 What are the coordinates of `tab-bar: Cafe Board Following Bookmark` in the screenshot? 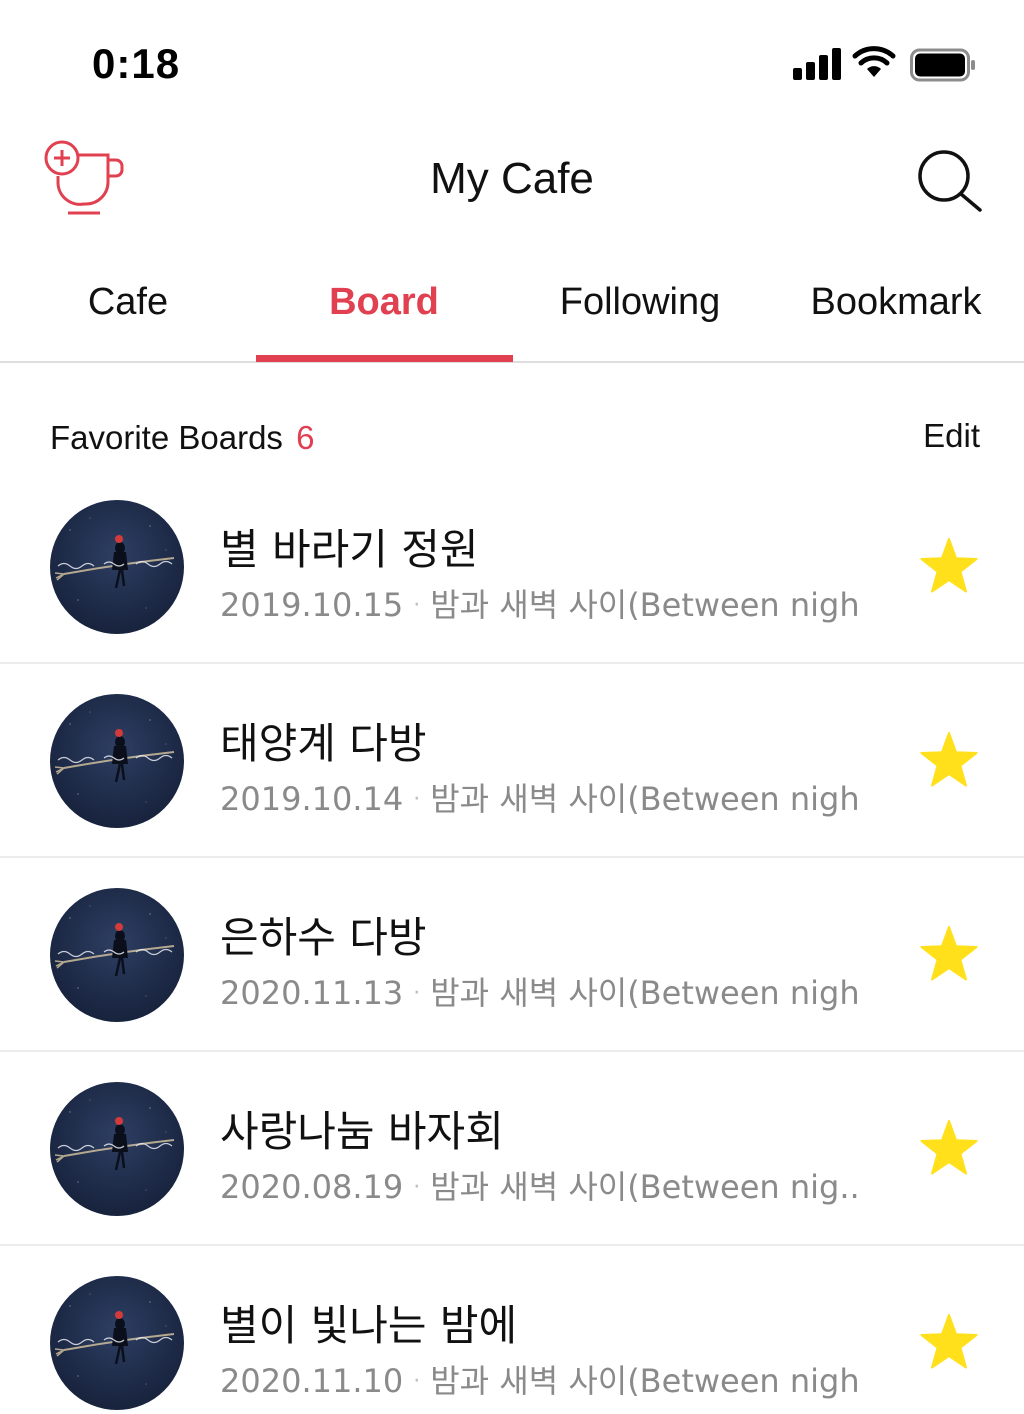 It's located at (512, 304).